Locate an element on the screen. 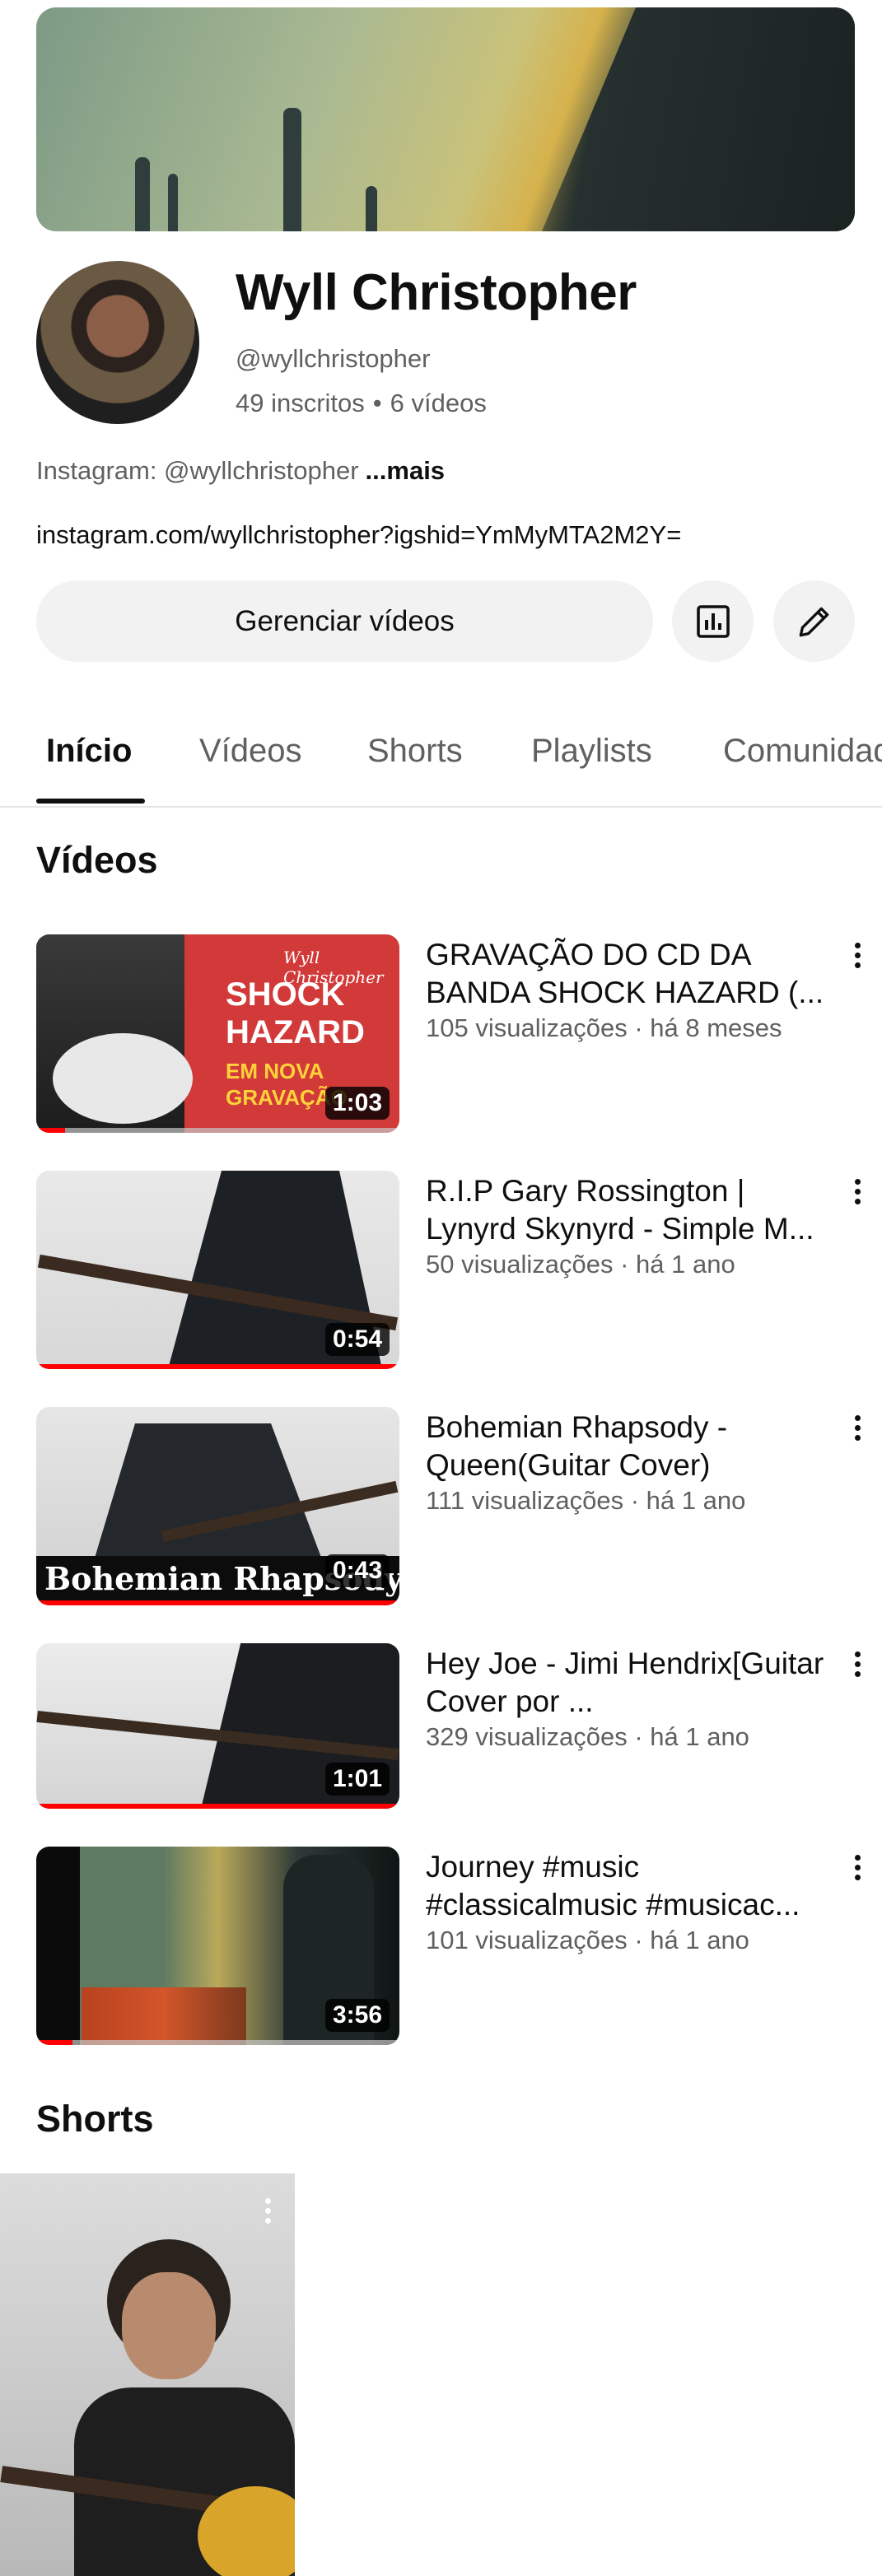  videos-section-title: Vídeos is located at coordinates (97, 860).